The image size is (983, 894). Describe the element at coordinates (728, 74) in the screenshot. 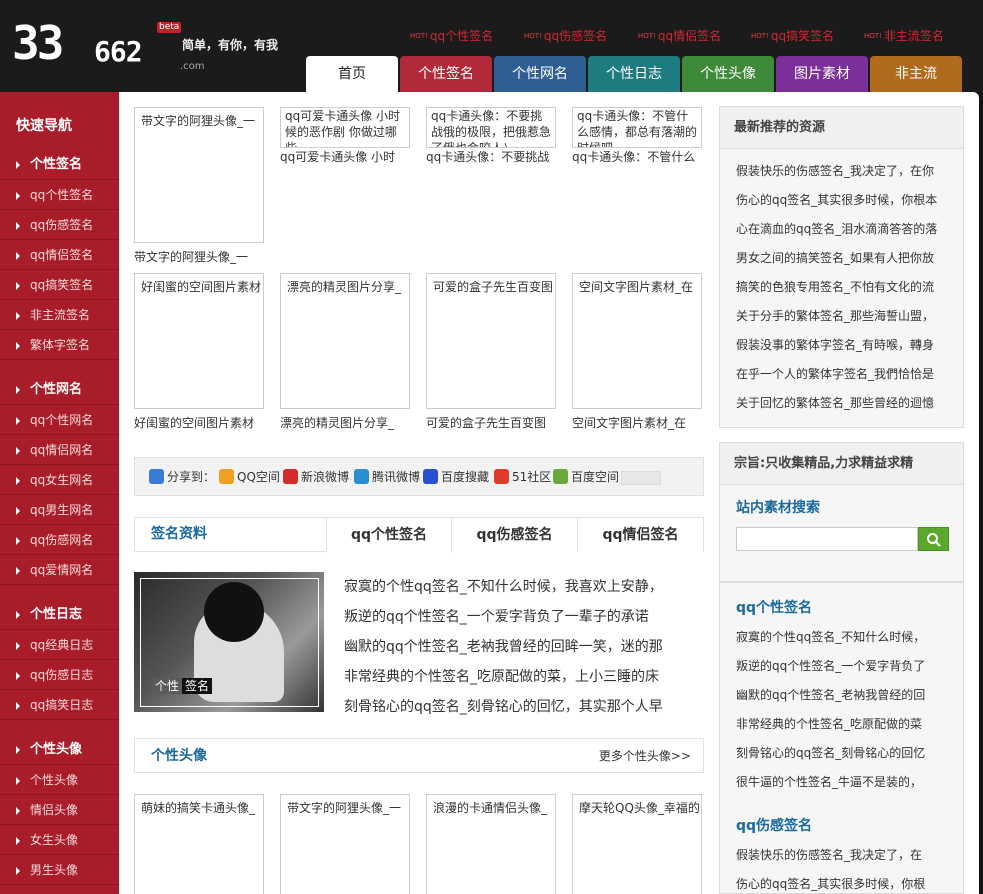

I see `nav-tab-avatars: 个性头像` at that location.